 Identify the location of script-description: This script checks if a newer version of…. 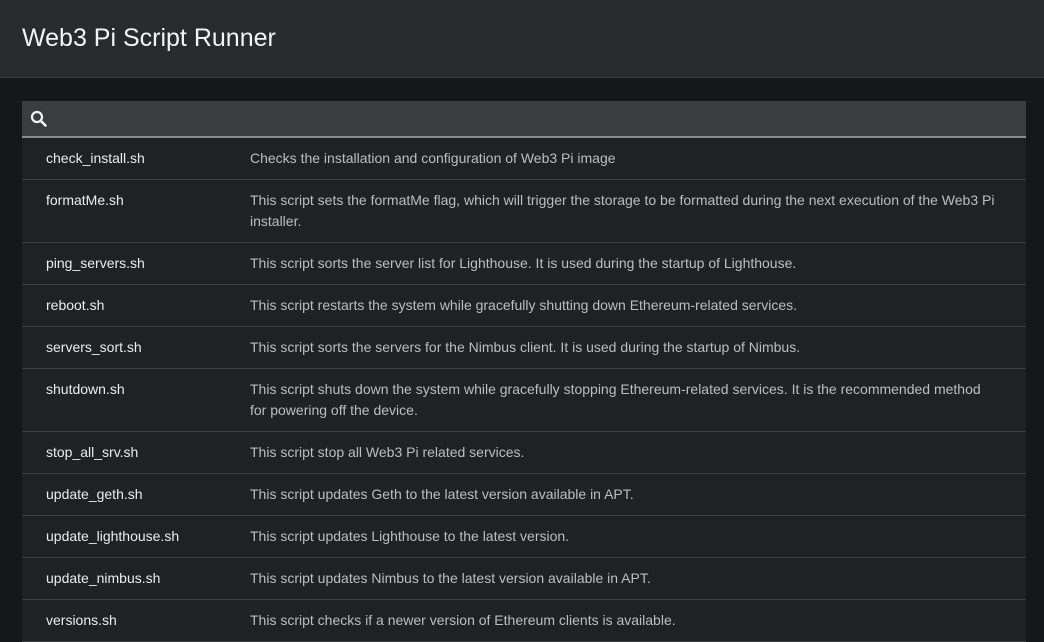
(463, 620).